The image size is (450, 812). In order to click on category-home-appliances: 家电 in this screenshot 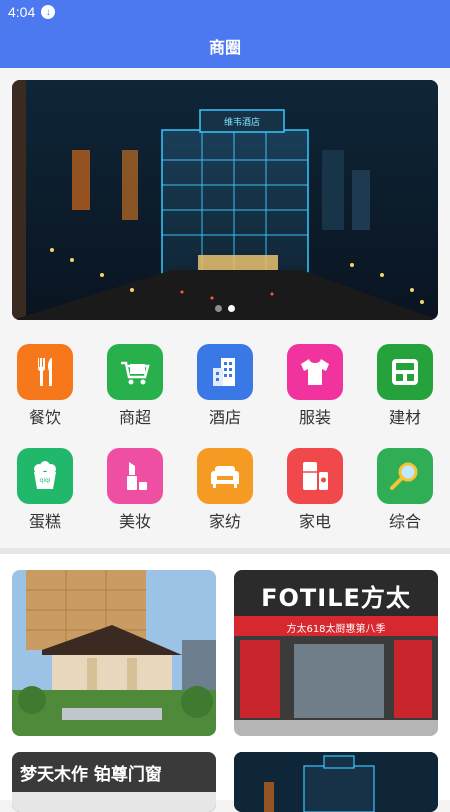, I will do `click(315, 490)`.